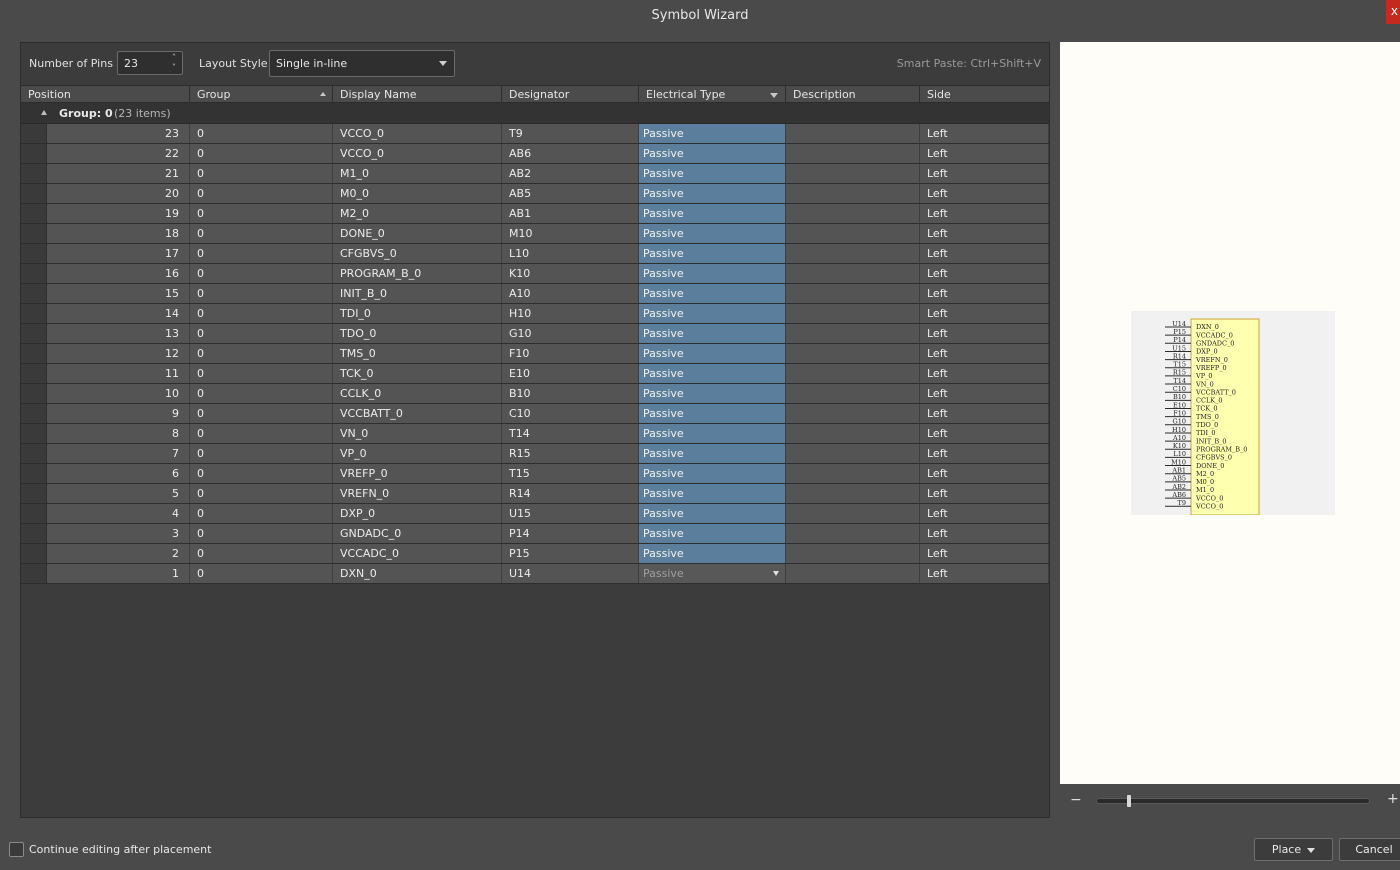 Image resolution: width=1400 pixels, height=870 pixels. I want to click on table-row: 22 0 VCCO_0 AB6 Passive Left, so click(535, 154).